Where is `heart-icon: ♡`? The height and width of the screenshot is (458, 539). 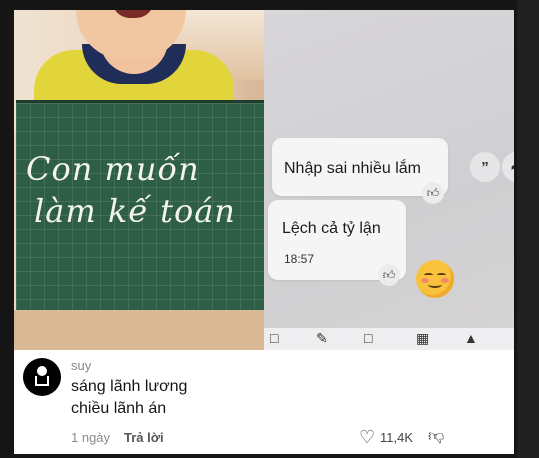 heart-icon: ♡ is located at coordinates (367, 437).